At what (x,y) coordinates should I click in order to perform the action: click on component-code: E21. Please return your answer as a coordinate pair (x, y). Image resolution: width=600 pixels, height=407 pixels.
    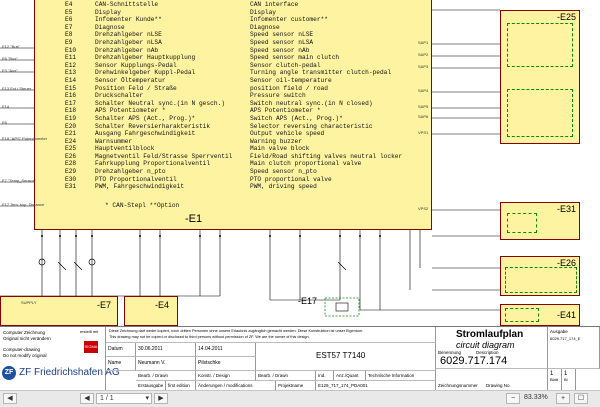
    Looking at the image, I should click on (71, 134).